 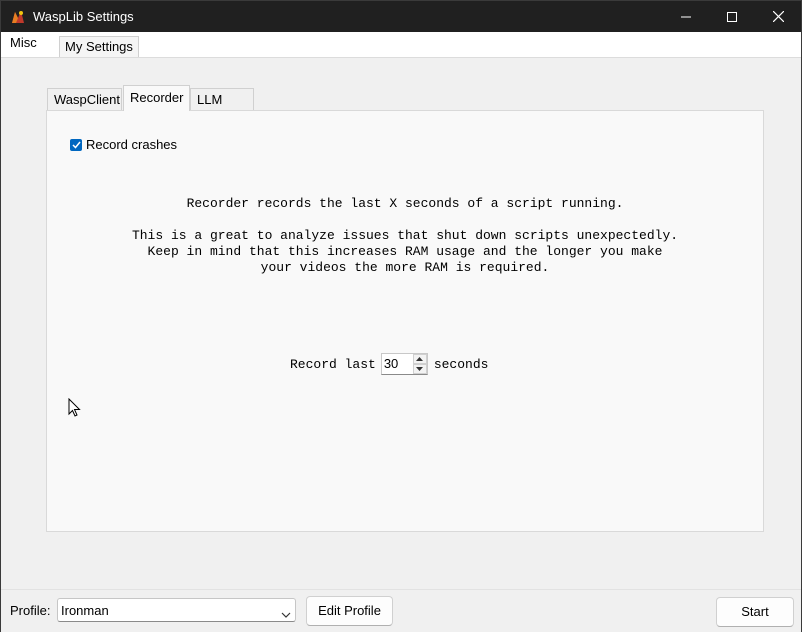 I want to click on spin-up-icon, so click(x=420, y=359).